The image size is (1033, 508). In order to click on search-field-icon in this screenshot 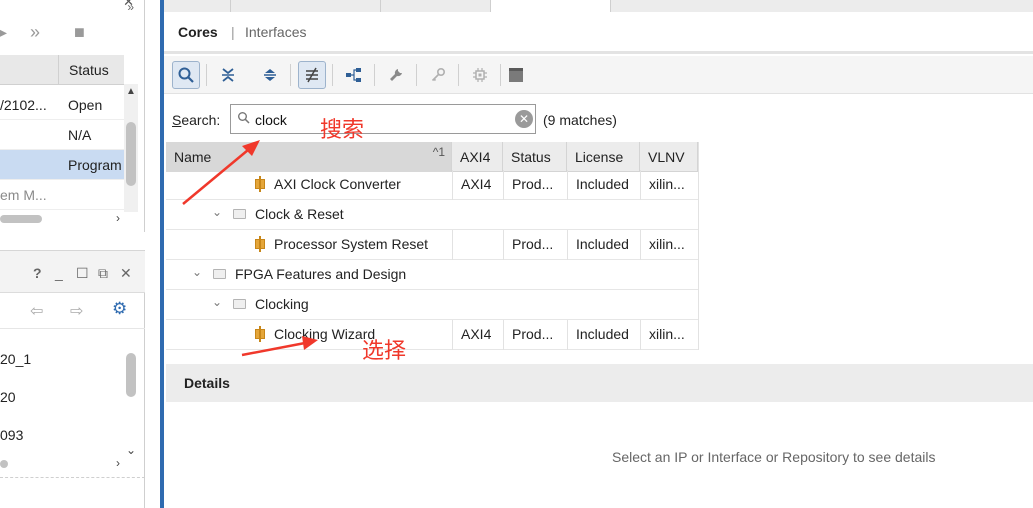, I will do `click(243, 119)`.